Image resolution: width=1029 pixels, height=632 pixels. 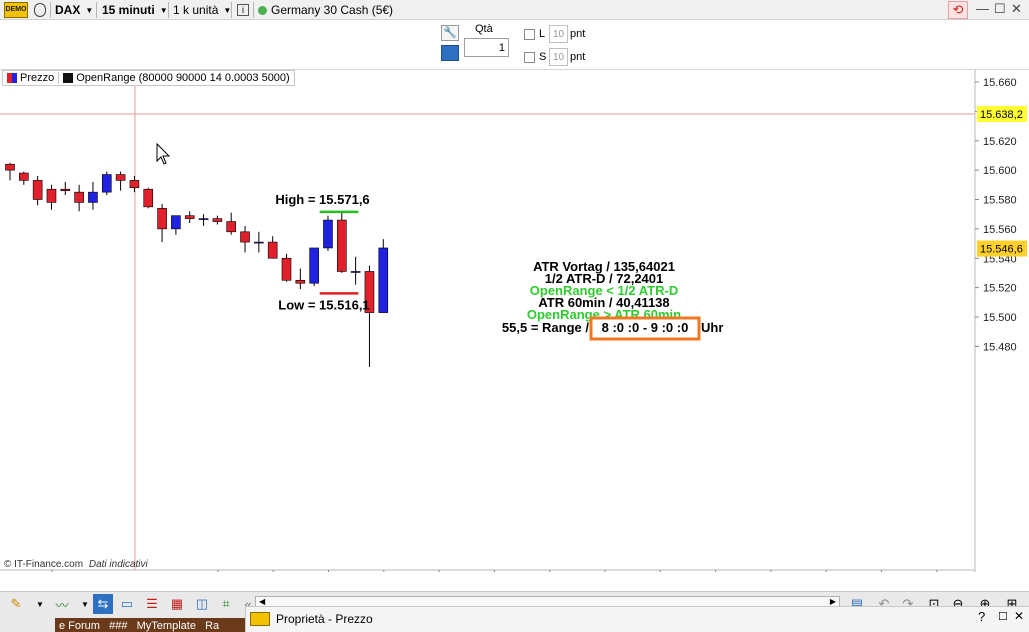 I want to click on y-tick-label: 15.580, so click(x=1000, y=201).